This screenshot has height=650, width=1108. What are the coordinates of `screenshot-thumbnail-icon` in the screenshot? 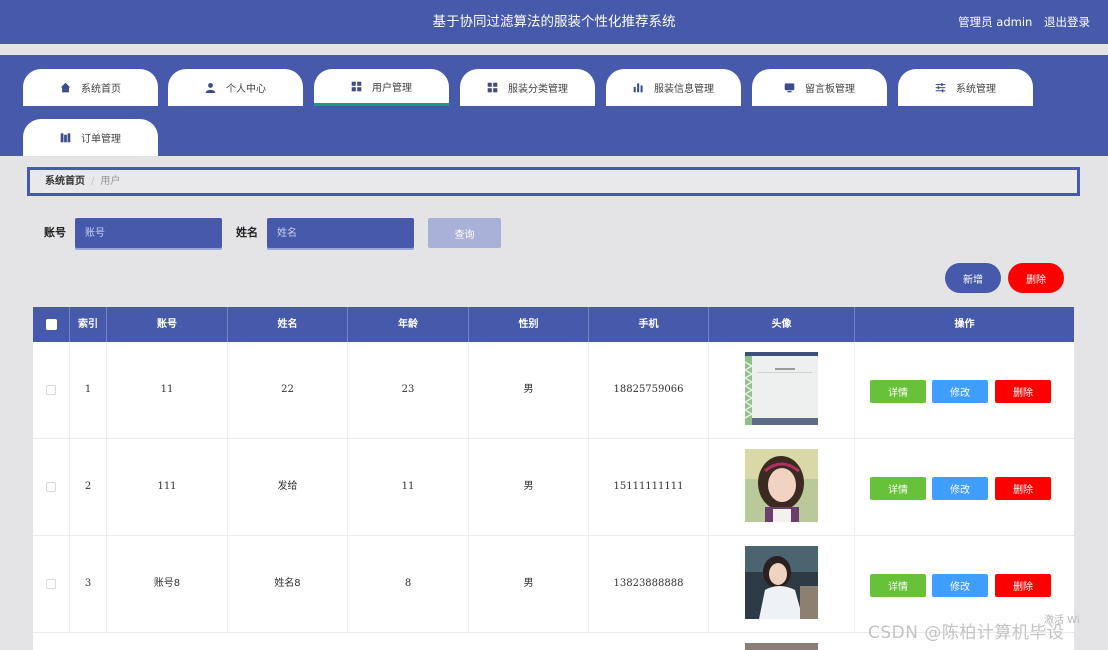 It's located at (781, 388).